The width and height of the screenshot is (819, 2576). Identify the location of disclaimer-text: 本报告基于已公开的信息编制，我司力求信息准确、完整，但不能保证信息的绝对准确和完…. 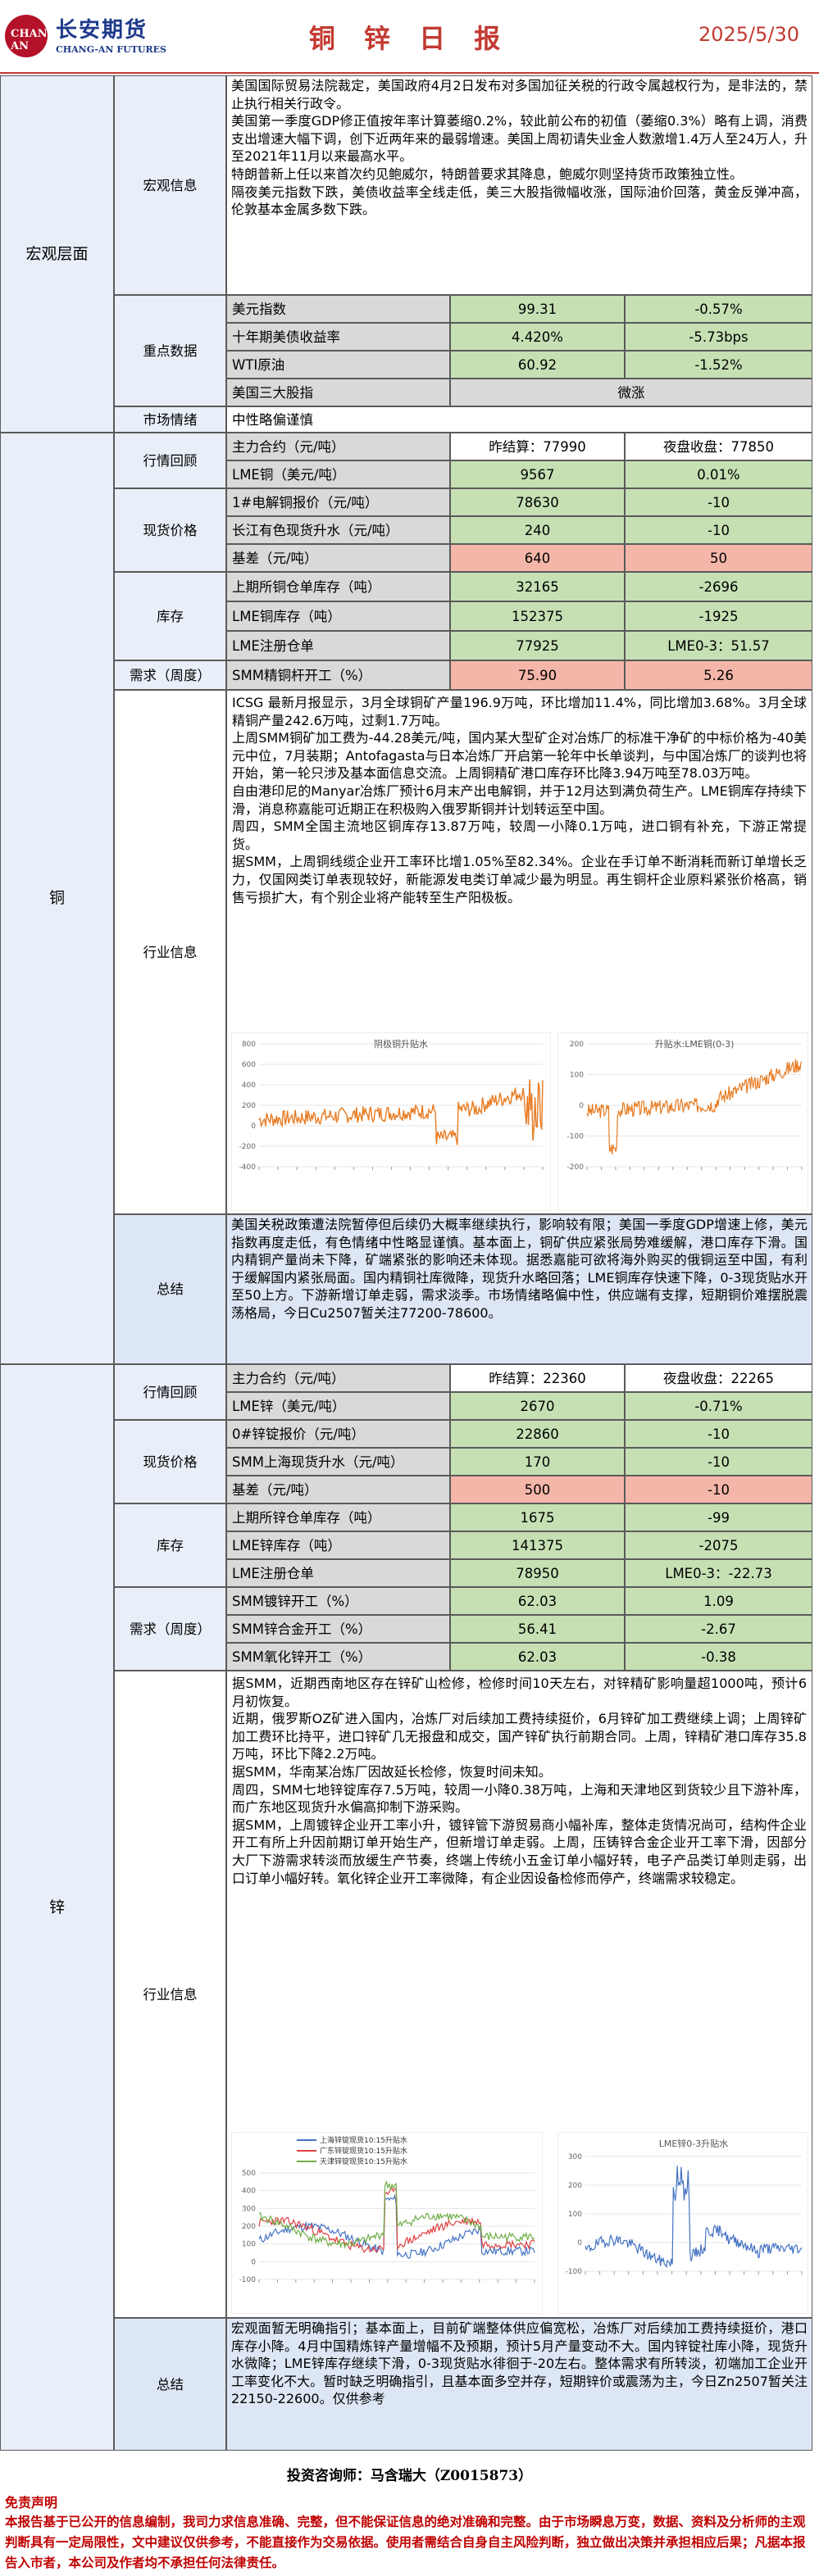
(405, 2542).